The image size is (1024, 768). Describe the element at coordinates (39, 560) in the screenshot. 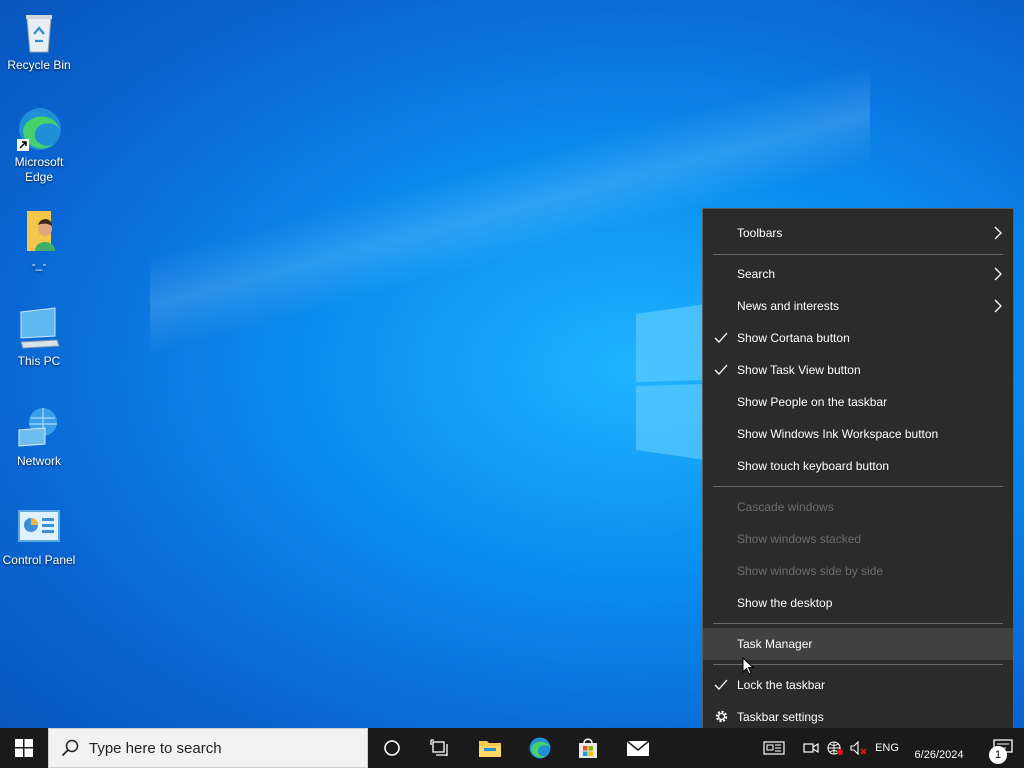

I see `desktop-icon-label: Control Panel` at that location.